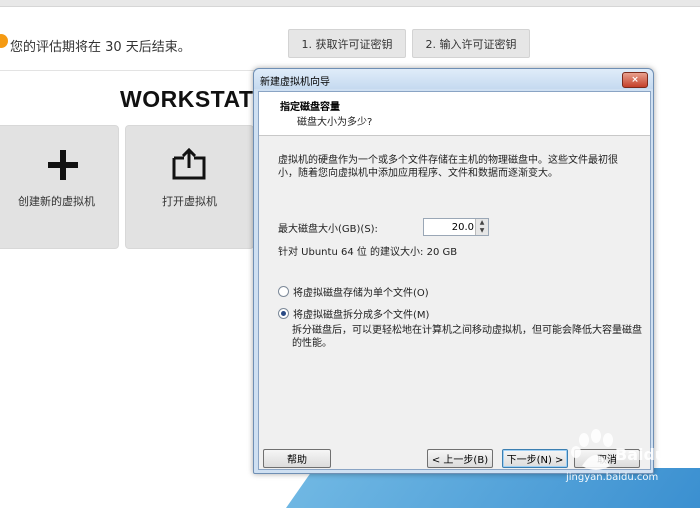 This screenshot has width=700, height=508. I want to click on create-vm-tile: 创建新的虚拟机, so click(59, 187).